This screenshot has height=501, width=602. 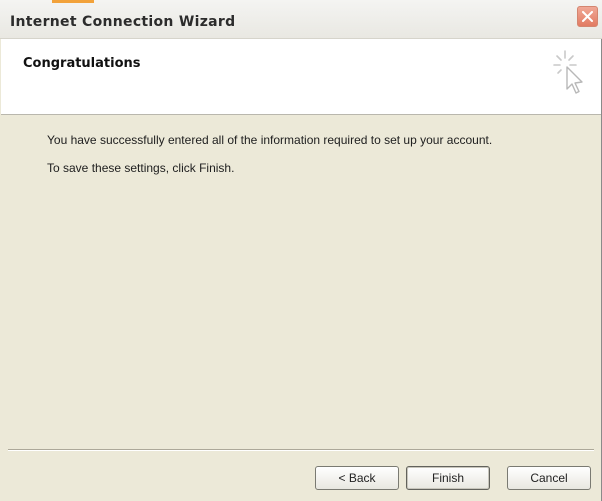 What do you see at coordinates (123, 22) in the screenshot?
I see `window-title: Internet Connection Wizard` at bounding box center [123, 22].